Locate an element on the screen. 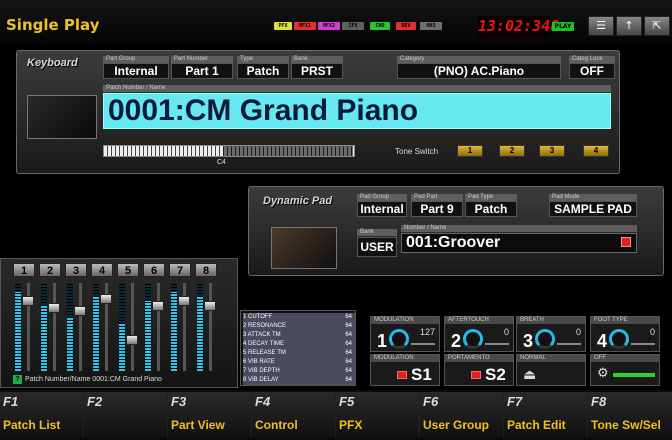 This screenshot has width=672, height=440. fkey-number: F5 is located at coordinates (347, 401).